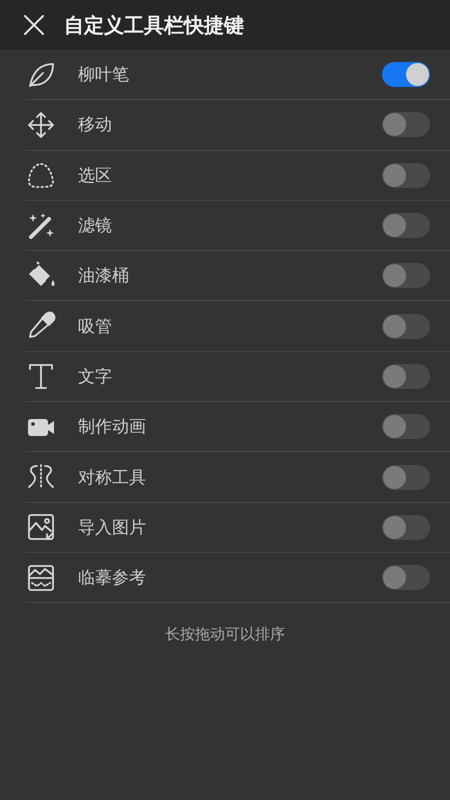 Image resolution: width=450 pixels, height=800 pixels. I want to click on tool-label: 滤镜, so click(95, 226).